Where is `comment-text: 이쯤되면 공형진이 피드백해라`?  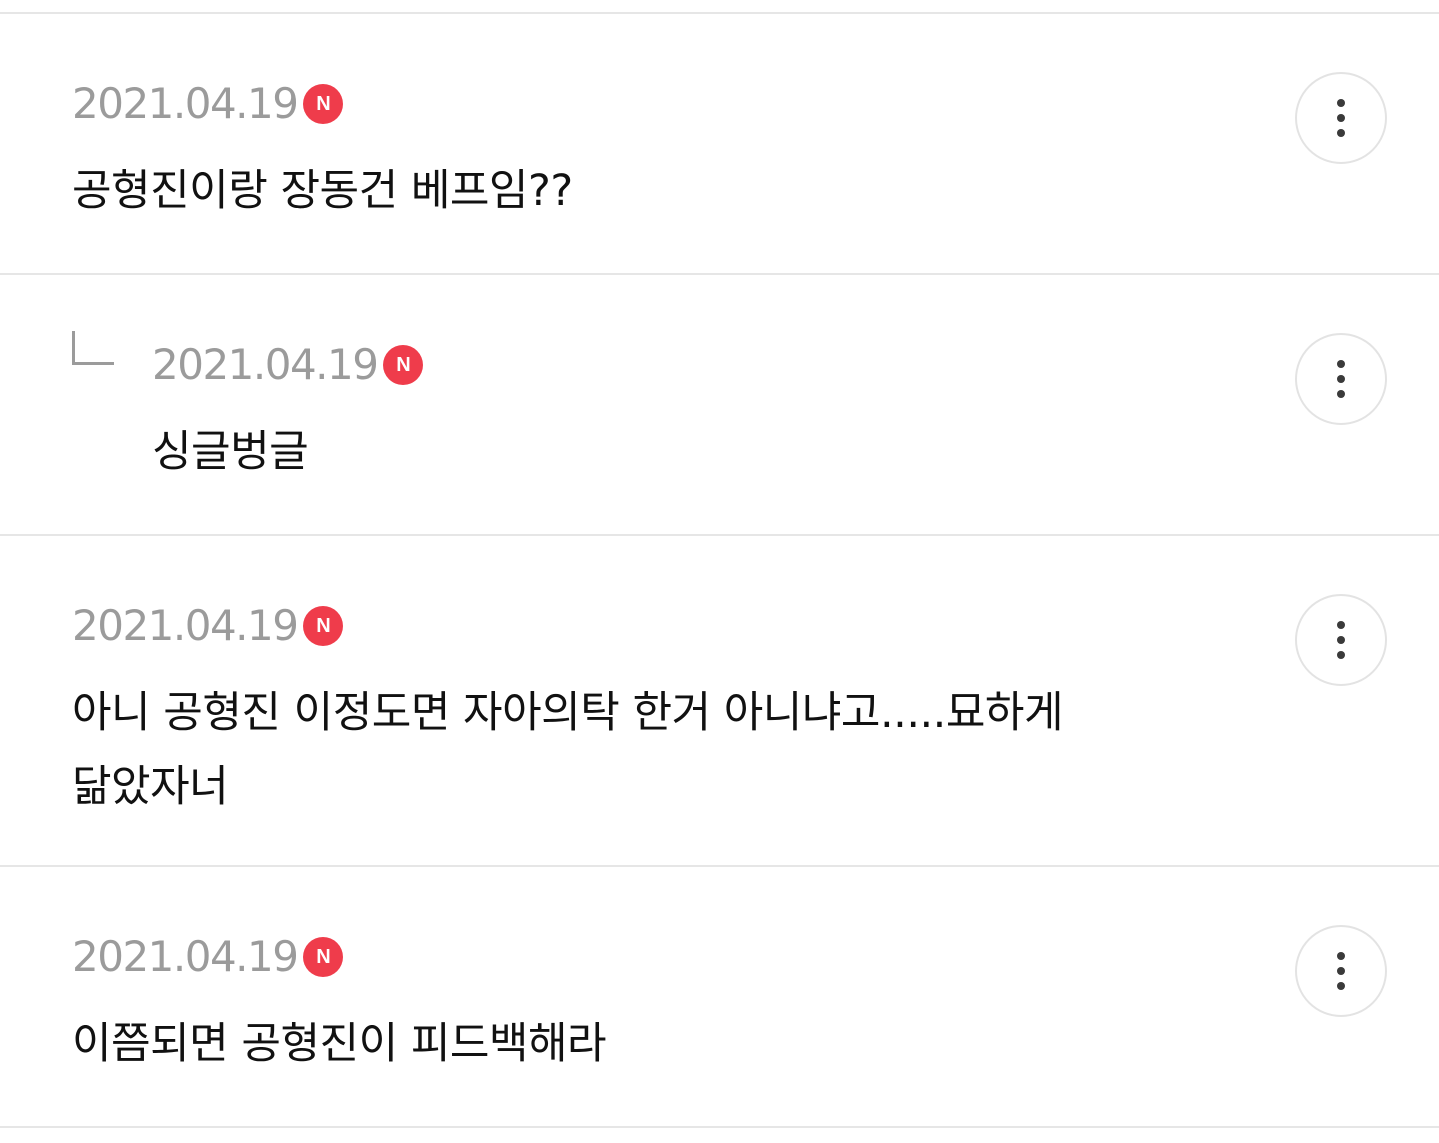
comment-text: 이쯤되면 공형진이 피드백해라 is located at coordinates (339, 1044).